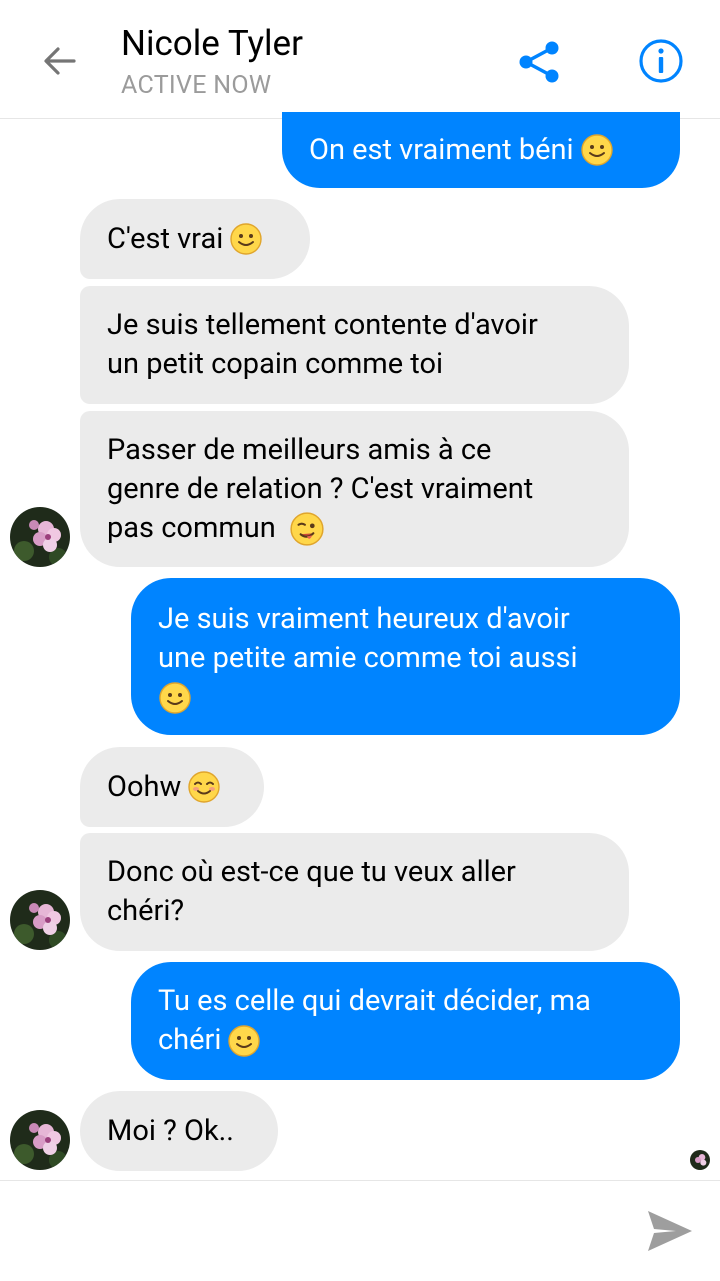  I want to click on send-icon, so click(670, 1231).